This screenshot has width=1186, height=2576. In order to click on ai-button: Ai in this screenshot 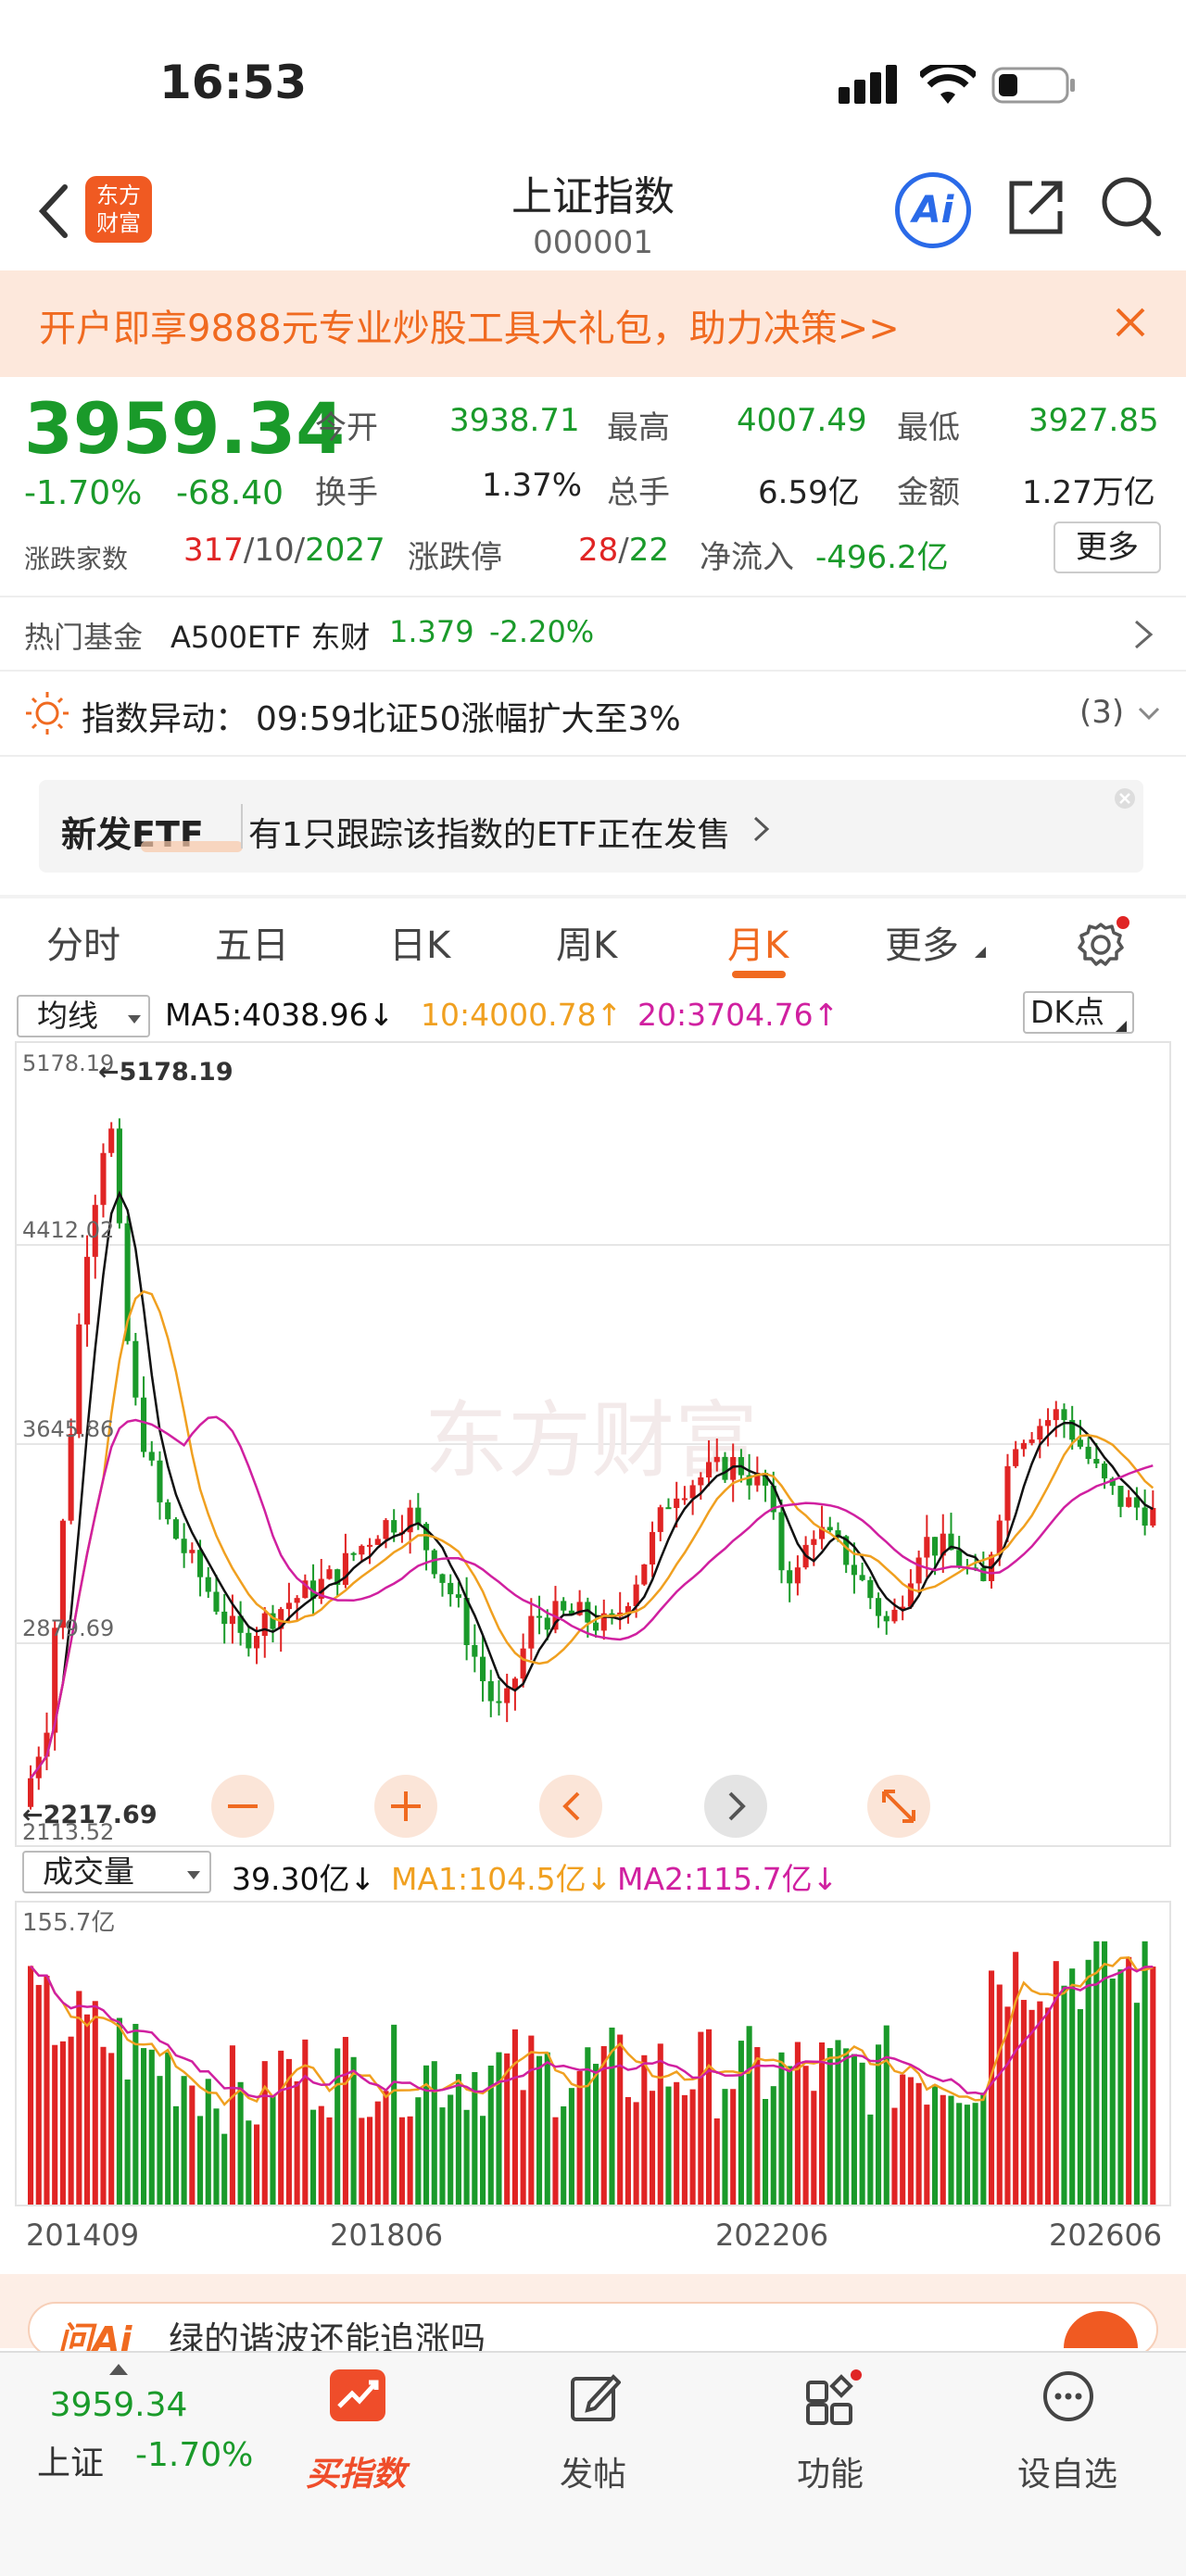, I will do `click(933, 210)`.